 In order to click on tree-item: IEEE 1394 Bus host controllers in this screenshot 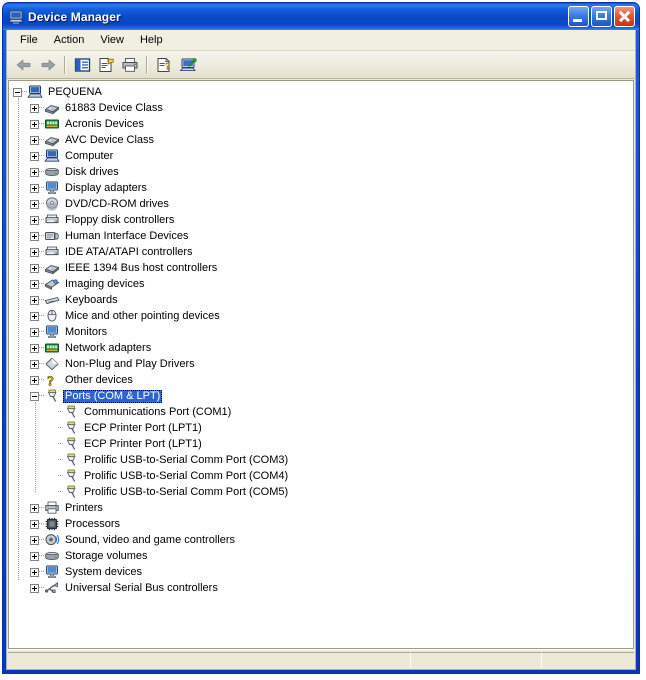, I will do `click(321, 268)`.